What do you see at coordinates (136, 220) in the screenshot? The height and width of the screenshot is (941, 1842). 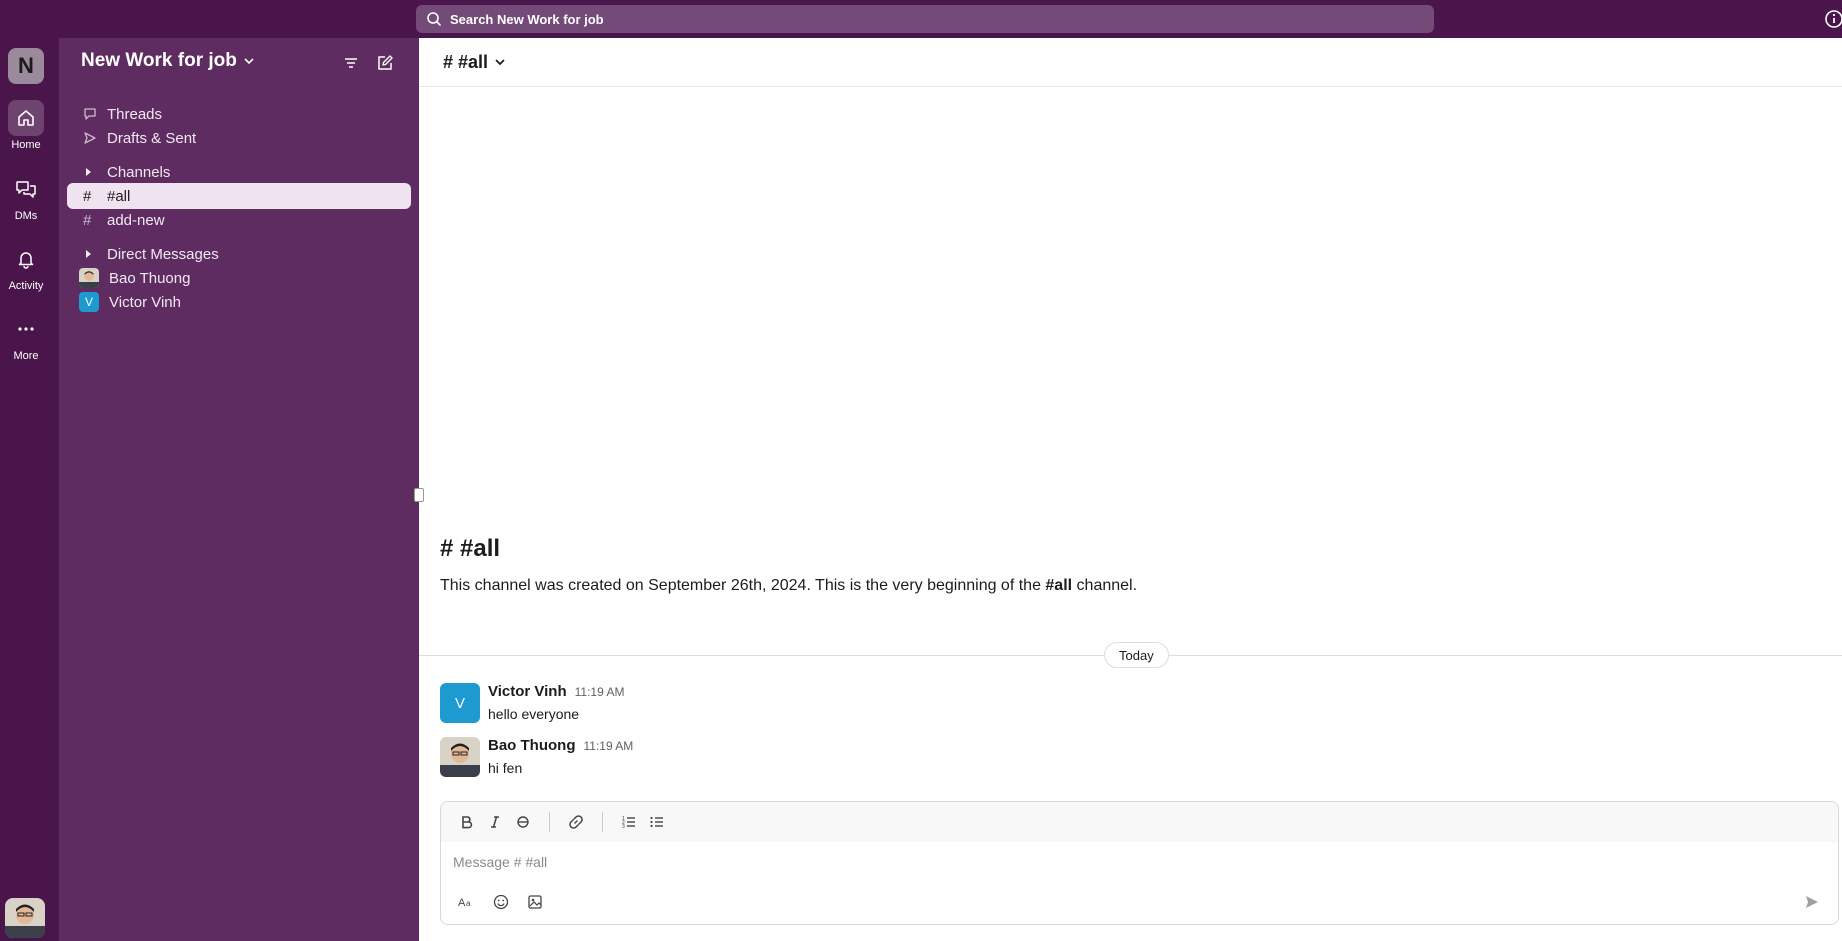 I see `sidebar-item-label: add-new` at bounding box center [136, 220].